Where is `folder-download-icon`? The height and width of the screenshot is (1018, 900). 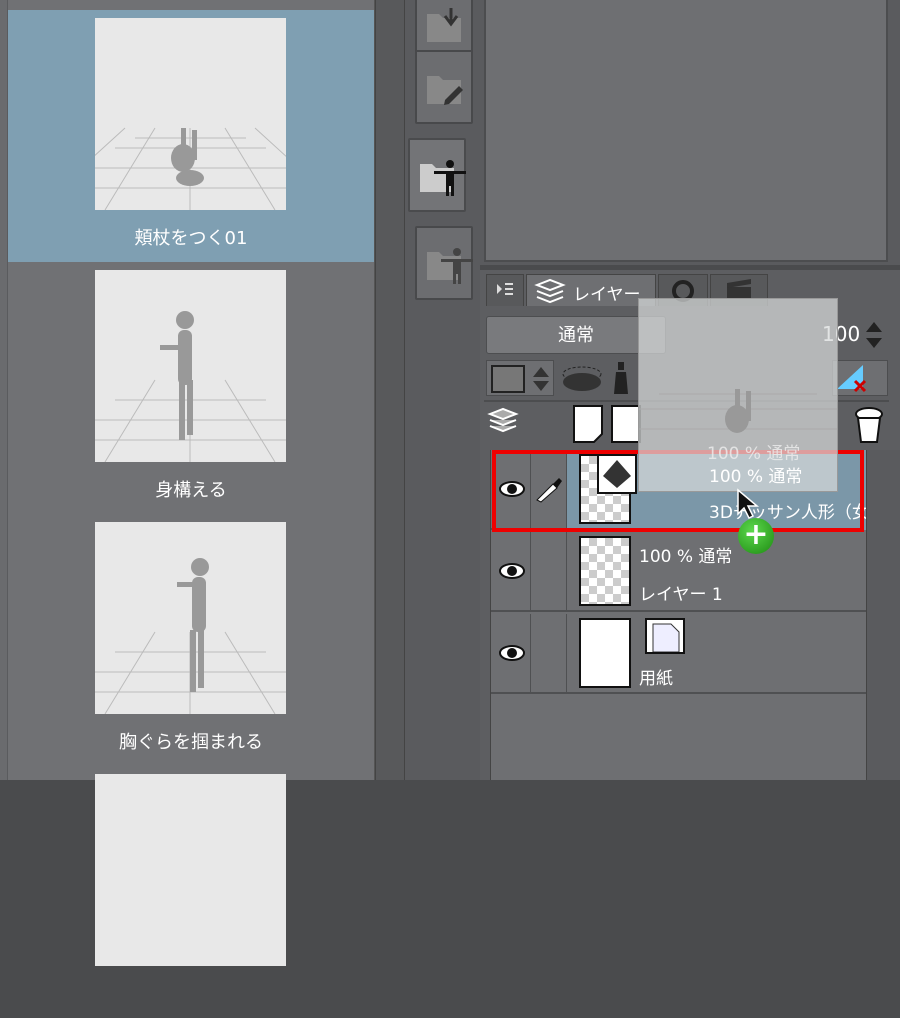 folder-download-icon is located at coordinates (444, 25).